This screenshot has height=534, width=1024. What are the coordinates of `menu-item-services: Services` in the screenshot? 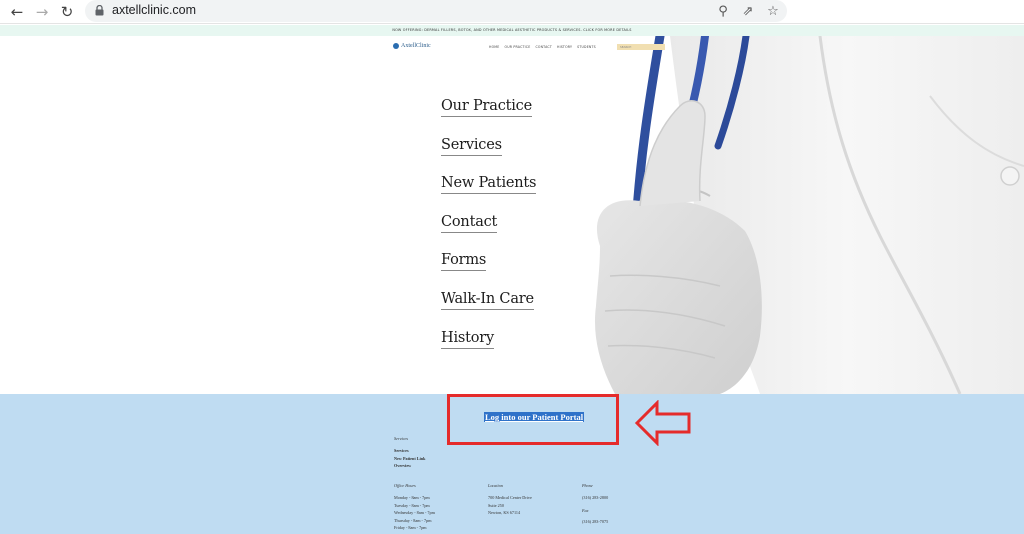 It's located at (471, 146).